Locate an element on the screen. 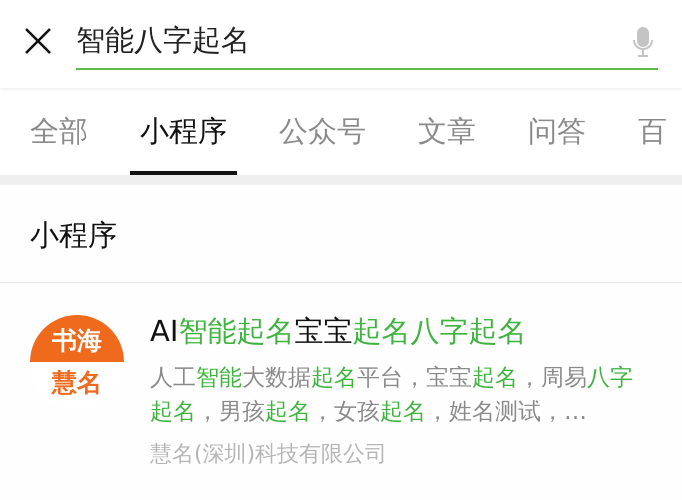 This screenshot has width=682, height=500. tab: 问答 is located at coordinates (557, 131).